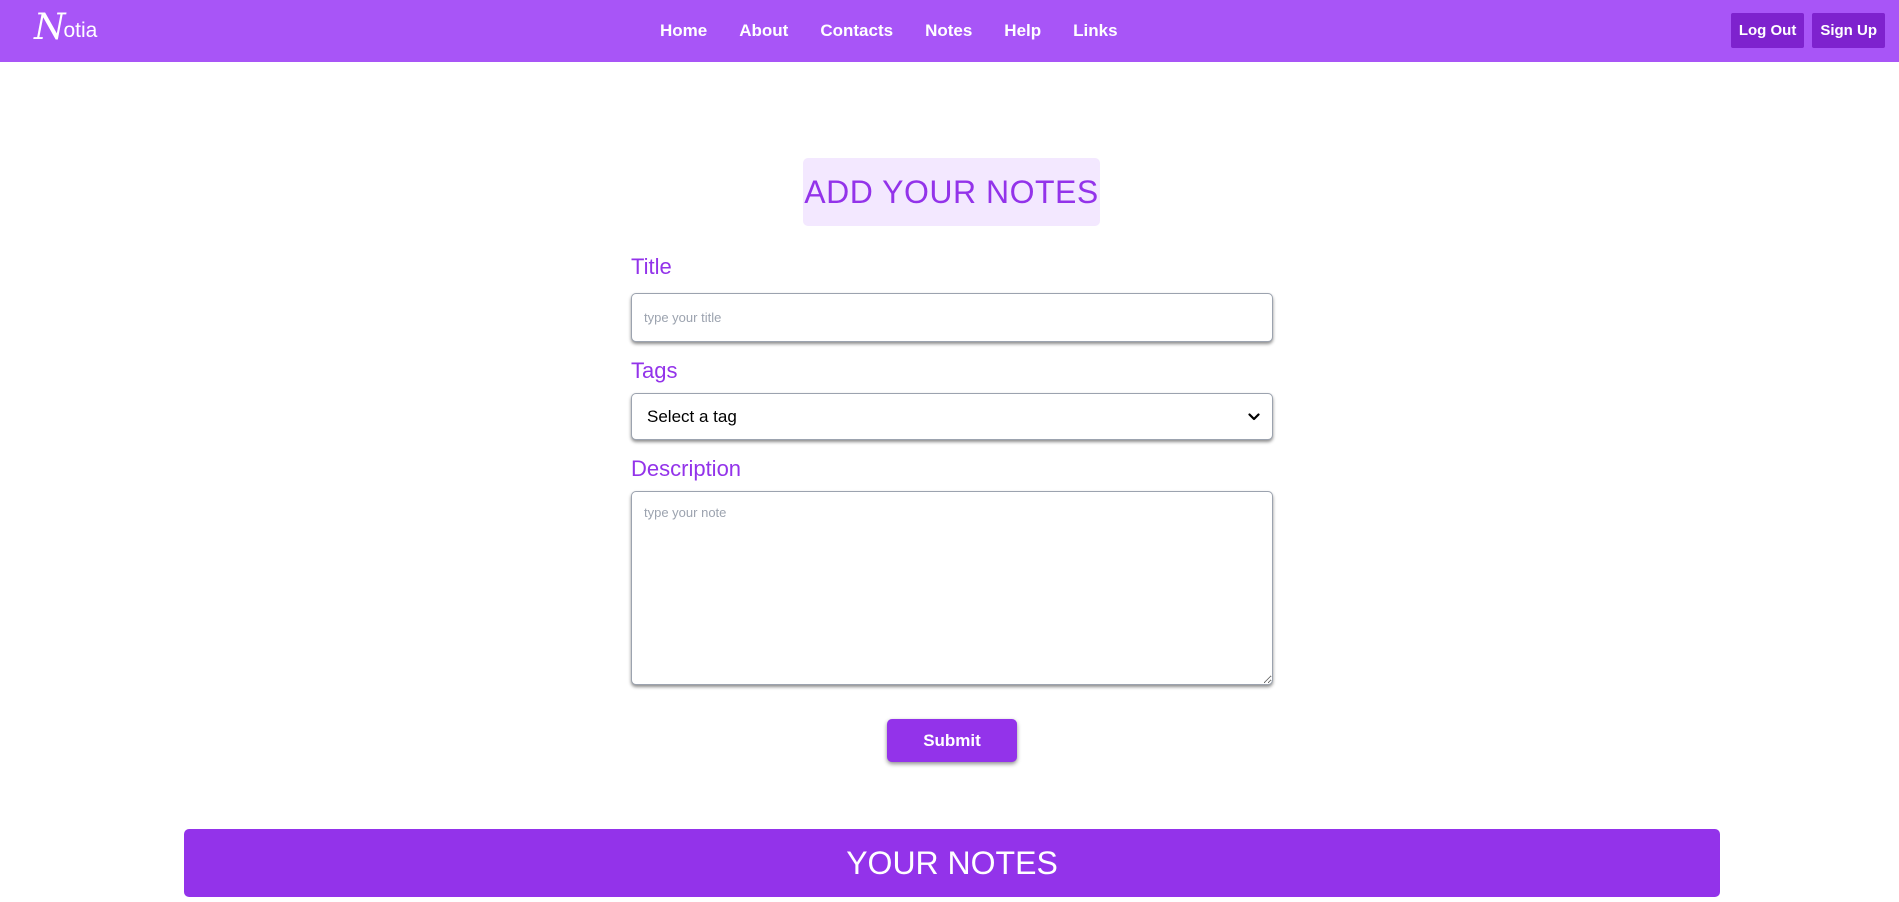 The width and height of the screenshot is (1899, 902). Describe the element at coordinates (50, 27) in the screenshot. I see `logo-initial: N` at that location.